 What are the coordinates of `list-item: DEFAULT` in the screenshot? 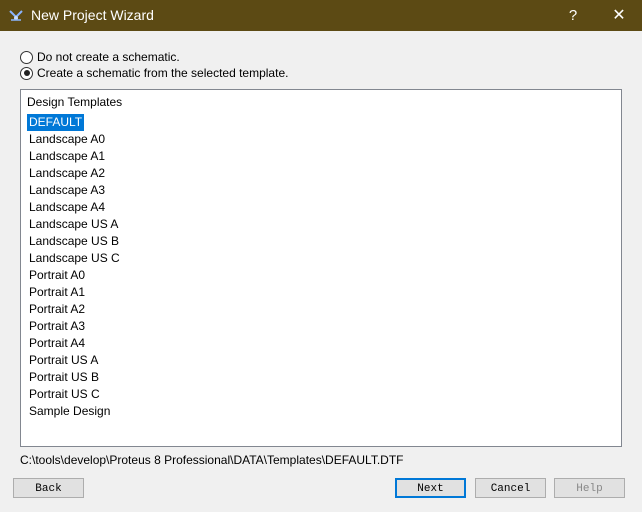 It's located at (56, 122).